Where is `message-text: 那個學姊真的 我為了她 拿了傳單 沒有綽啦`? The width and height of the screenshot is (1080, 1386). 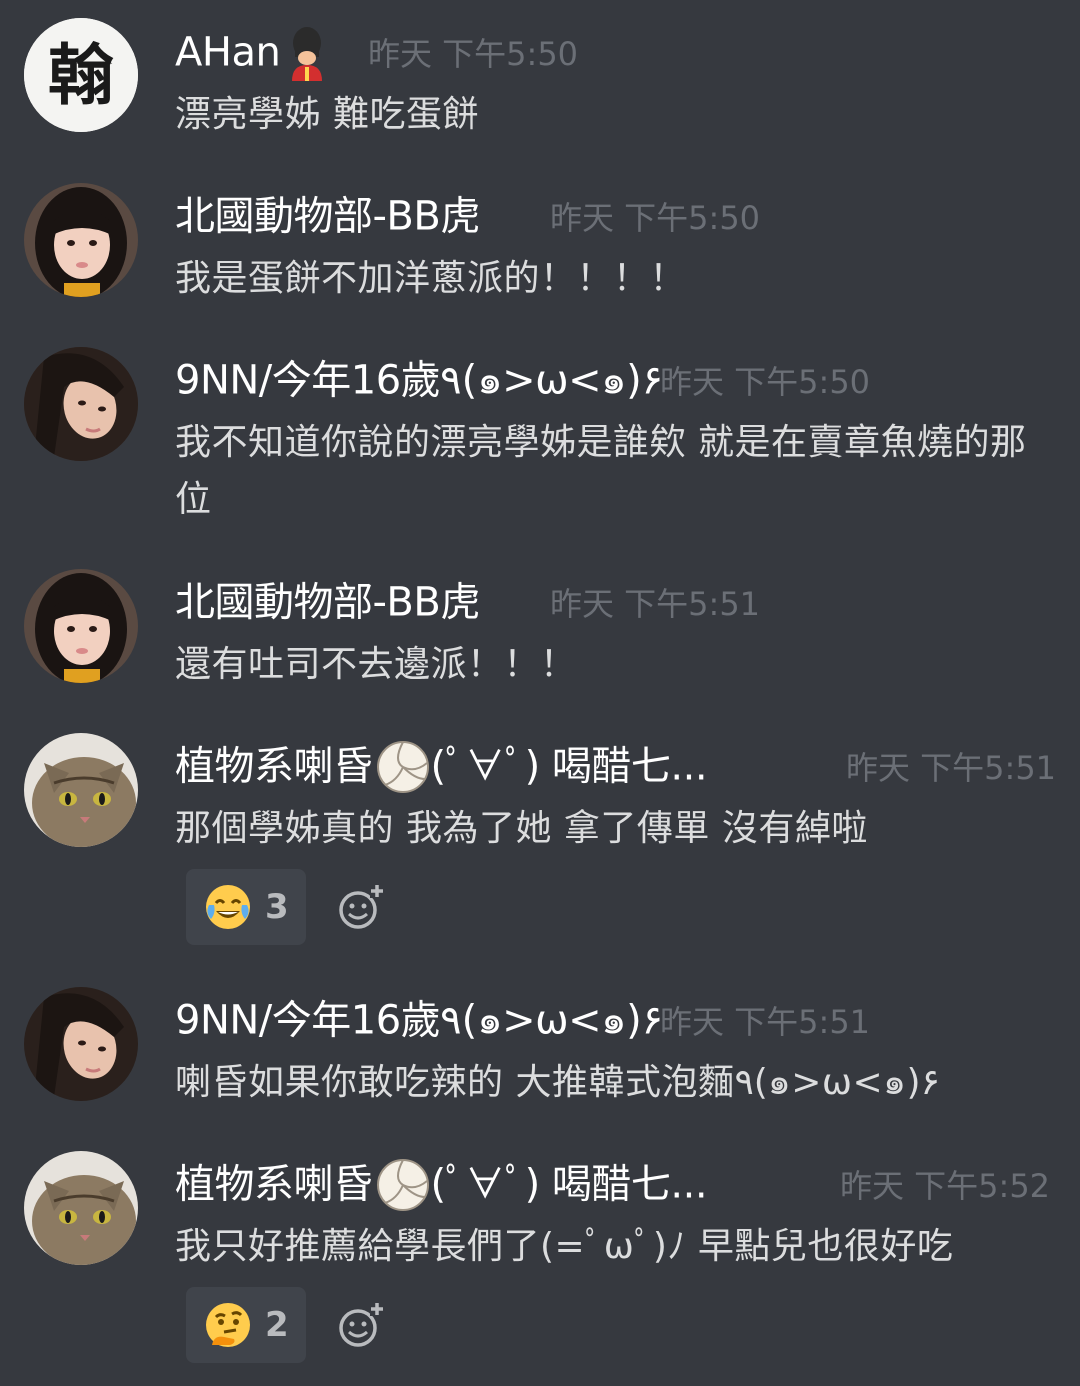
message-text: 那個學姊真的 我為了她 拿了傳單 沒有綽啦 is located at coordinates (521, 828).